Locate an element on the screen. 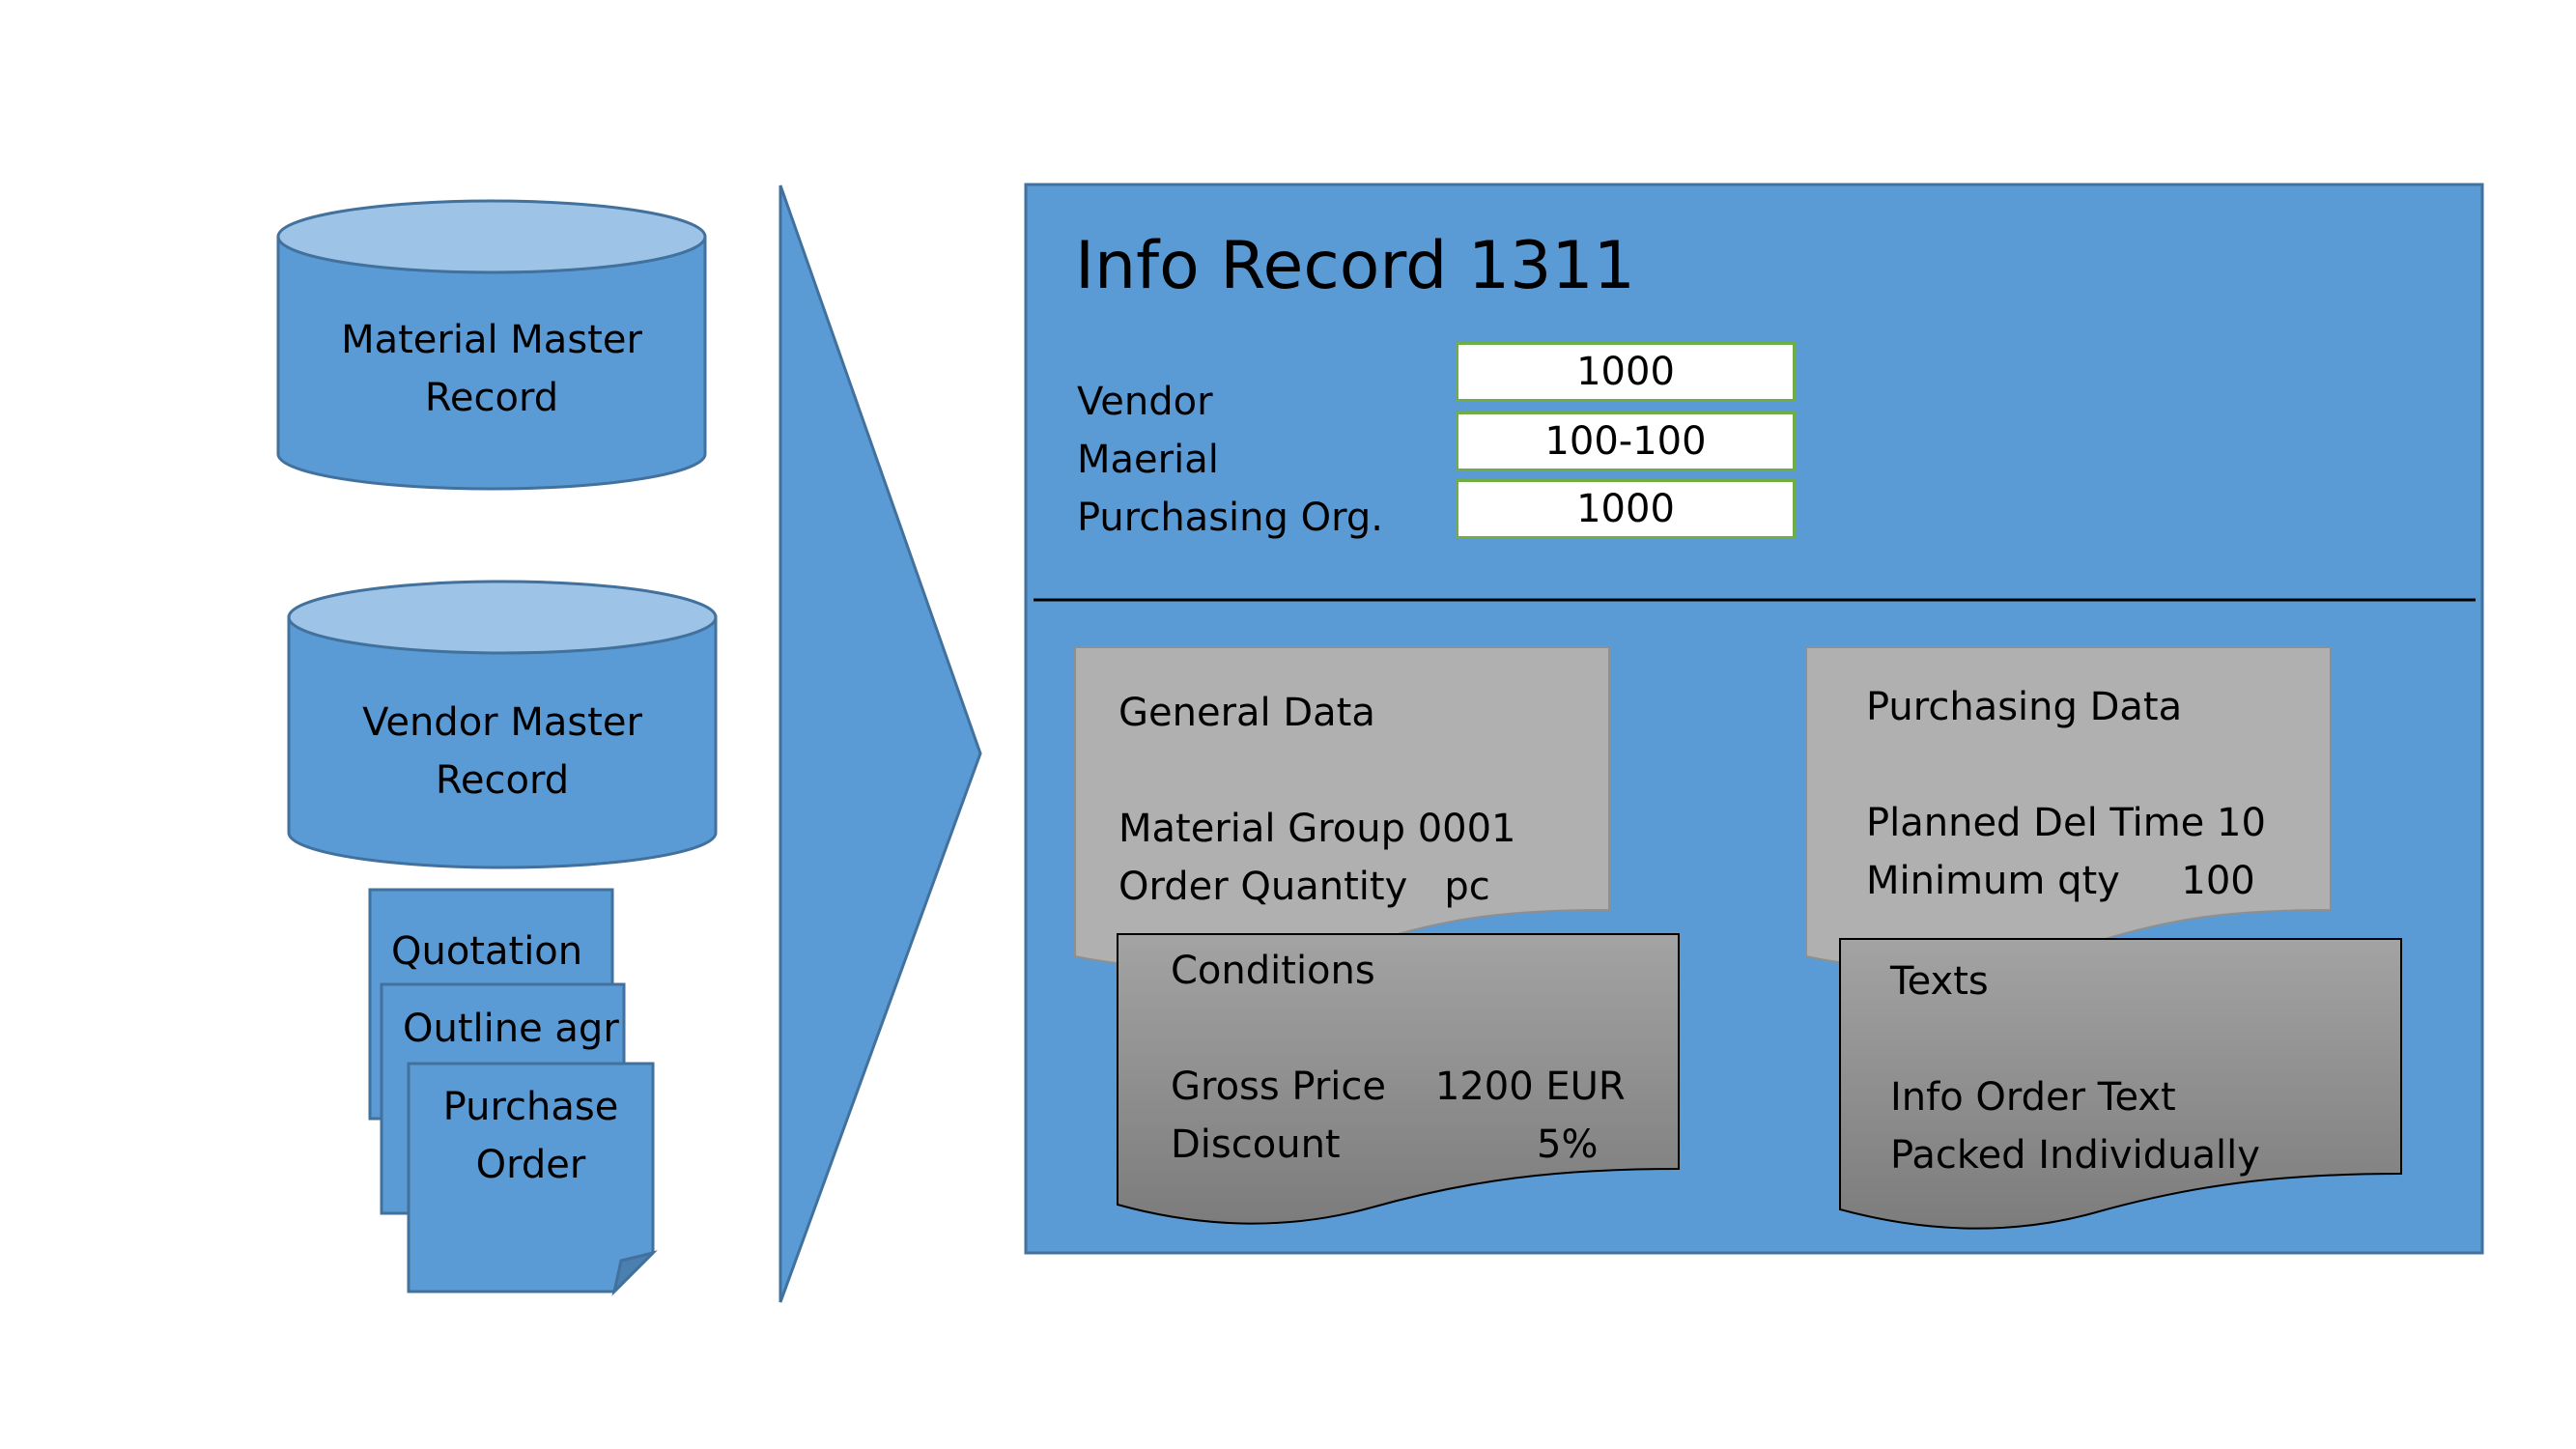 This screenshot has height=1449, width=2576. purchasing-org-value: 1000 is located at coordinates (1625, 509).